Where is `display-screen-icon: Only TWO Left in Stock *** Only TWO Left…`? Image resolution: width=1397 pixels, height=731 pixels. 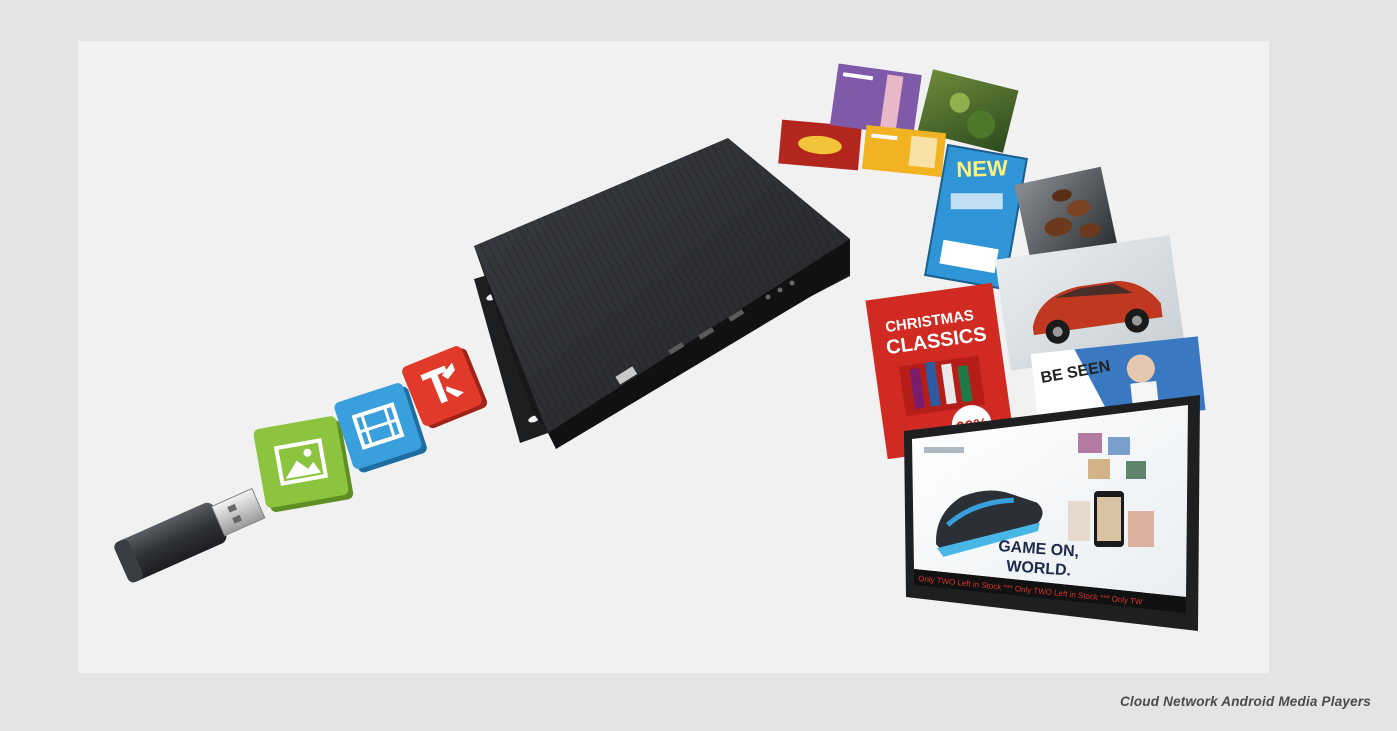
display-screen-icon: Only TWO Left in Stock *** Only TWO Left… is located at coordinates (1052, 513).